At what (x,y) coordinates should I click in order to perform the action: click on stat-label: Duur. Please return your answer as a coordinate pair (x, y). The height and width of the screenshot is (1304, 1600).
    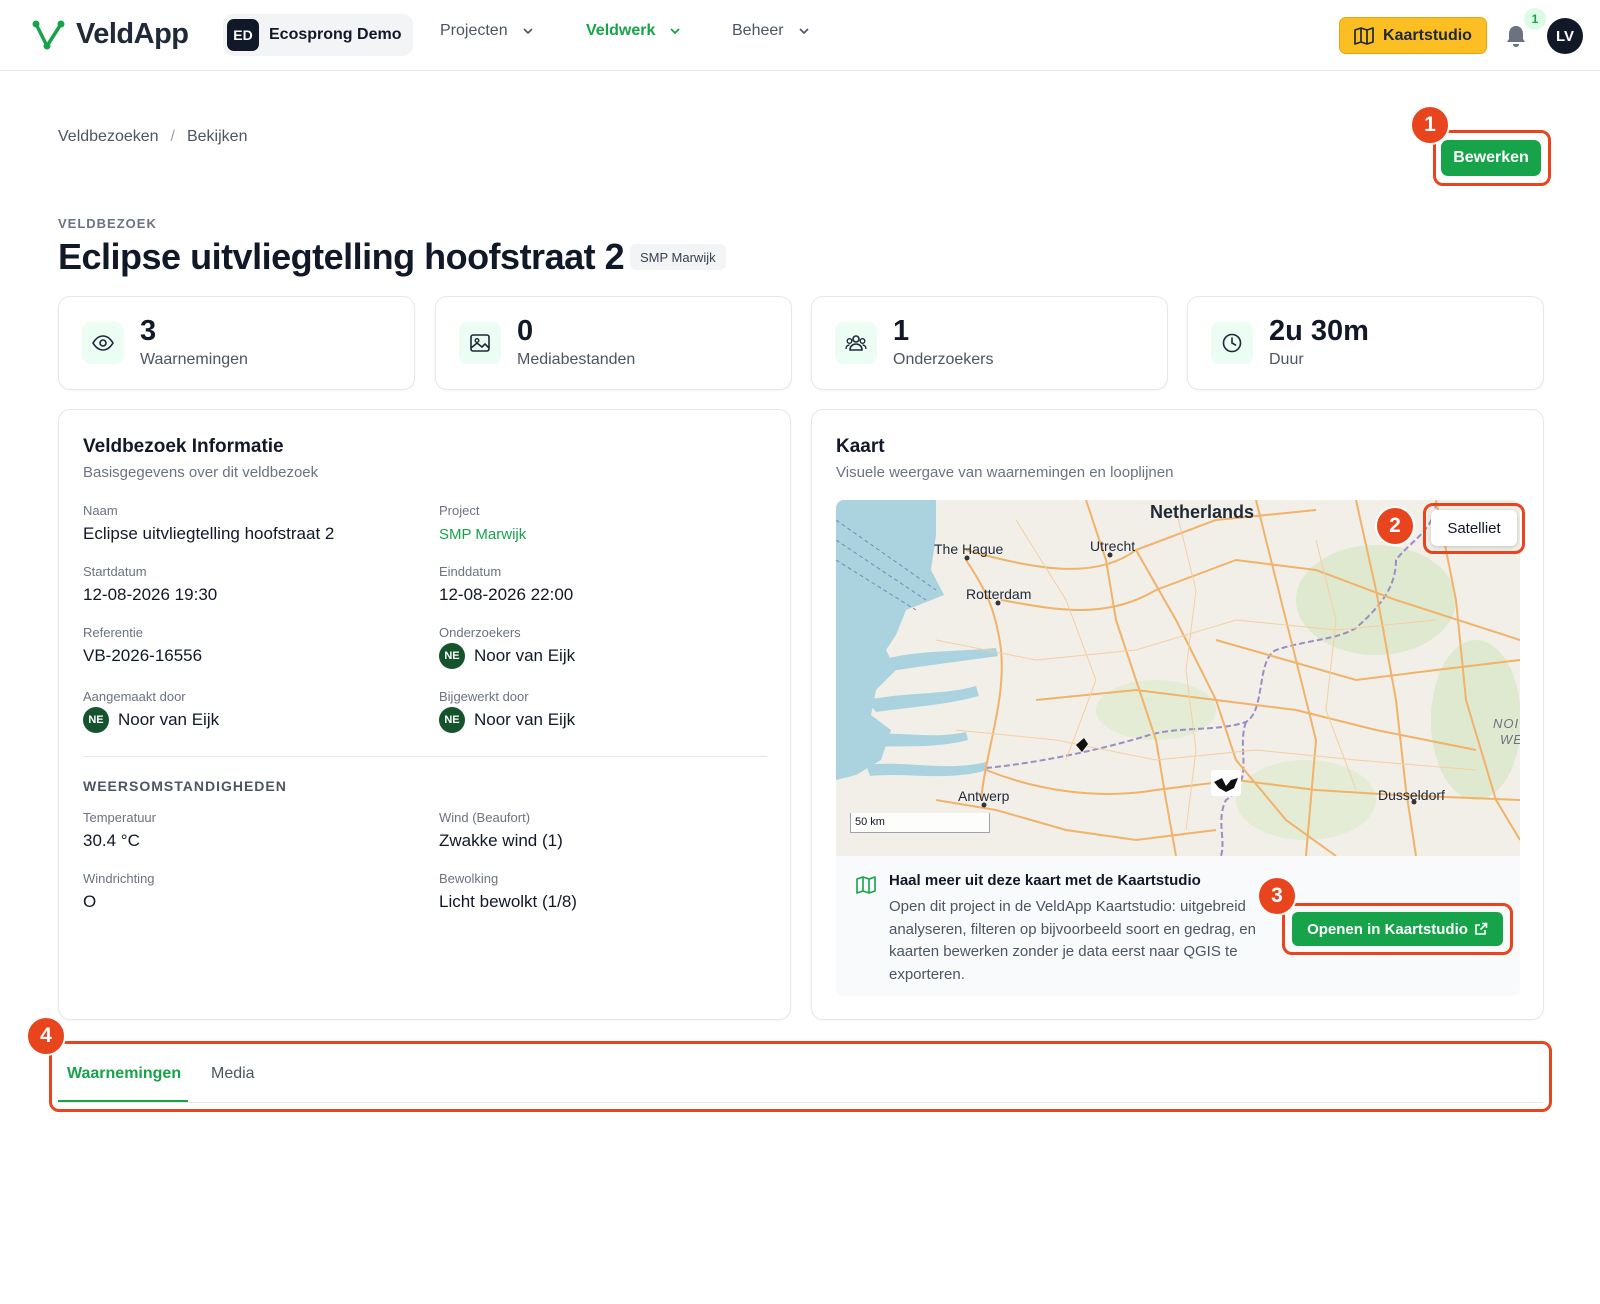
    Looking at the image, I should click on (1286, 359).